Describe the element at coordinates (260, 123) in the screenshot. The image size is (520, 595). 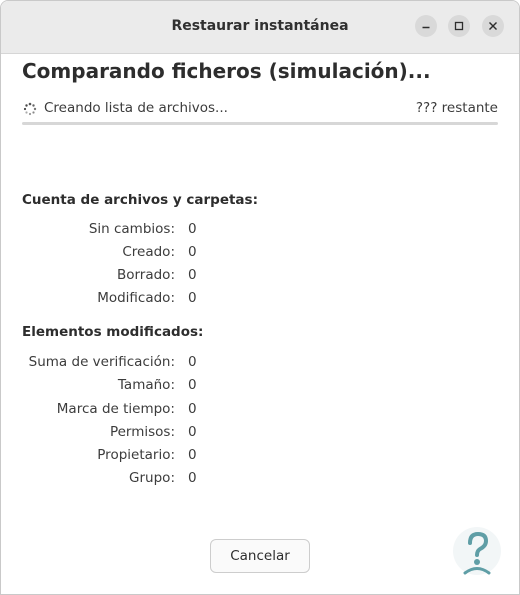
I see `progress-bar` at that location.